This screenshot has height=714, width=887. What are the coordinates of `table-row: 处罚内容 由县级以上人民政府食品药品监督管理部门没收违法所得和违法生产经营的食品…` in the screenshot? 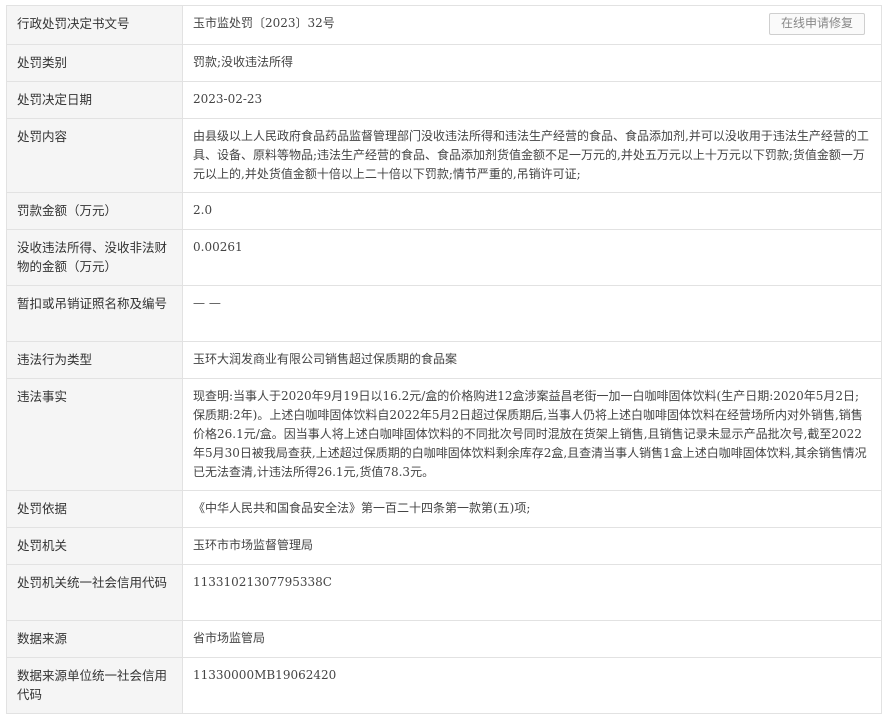 It's located at (444, 155).